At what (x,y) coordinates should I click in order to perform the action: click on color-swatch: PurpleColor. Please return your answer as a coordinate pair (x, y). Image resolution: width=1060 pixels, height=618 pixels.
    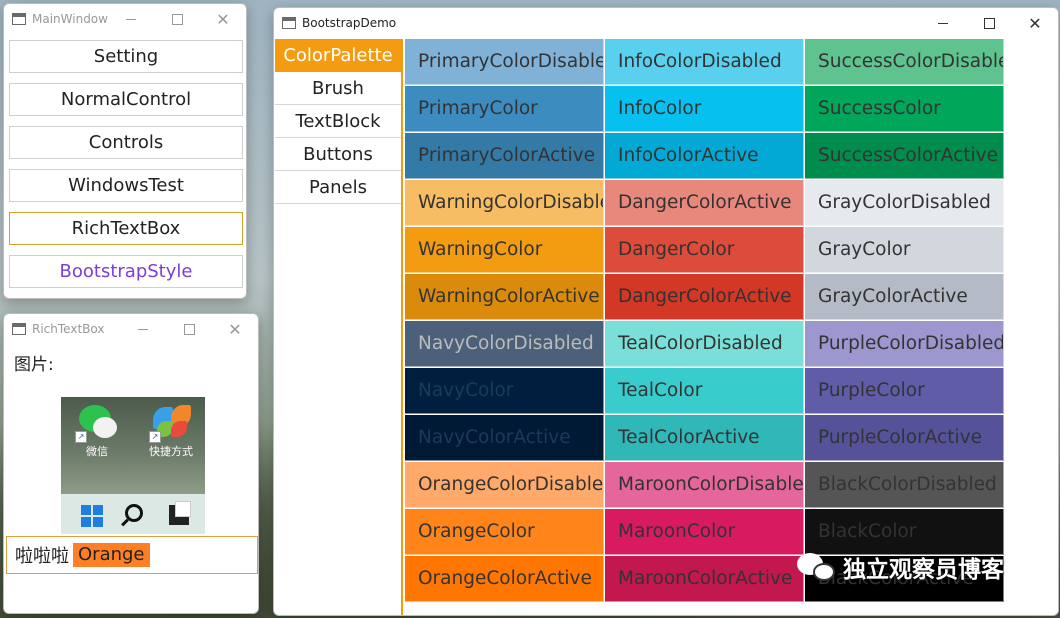
    Looking at the image, I should click on (904, 391).